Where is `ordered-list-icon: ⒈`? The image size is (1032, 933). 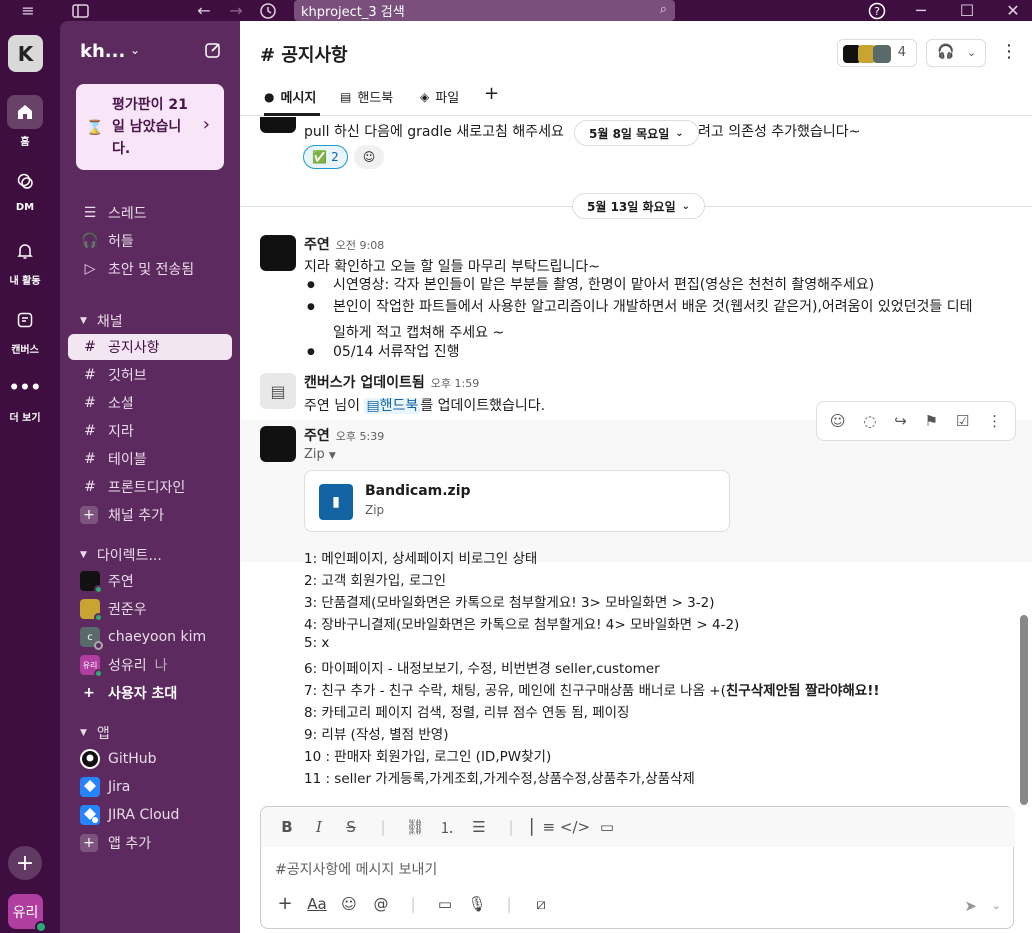
ordered-list-icon: ⒈ is located at coordinates (447, 827).